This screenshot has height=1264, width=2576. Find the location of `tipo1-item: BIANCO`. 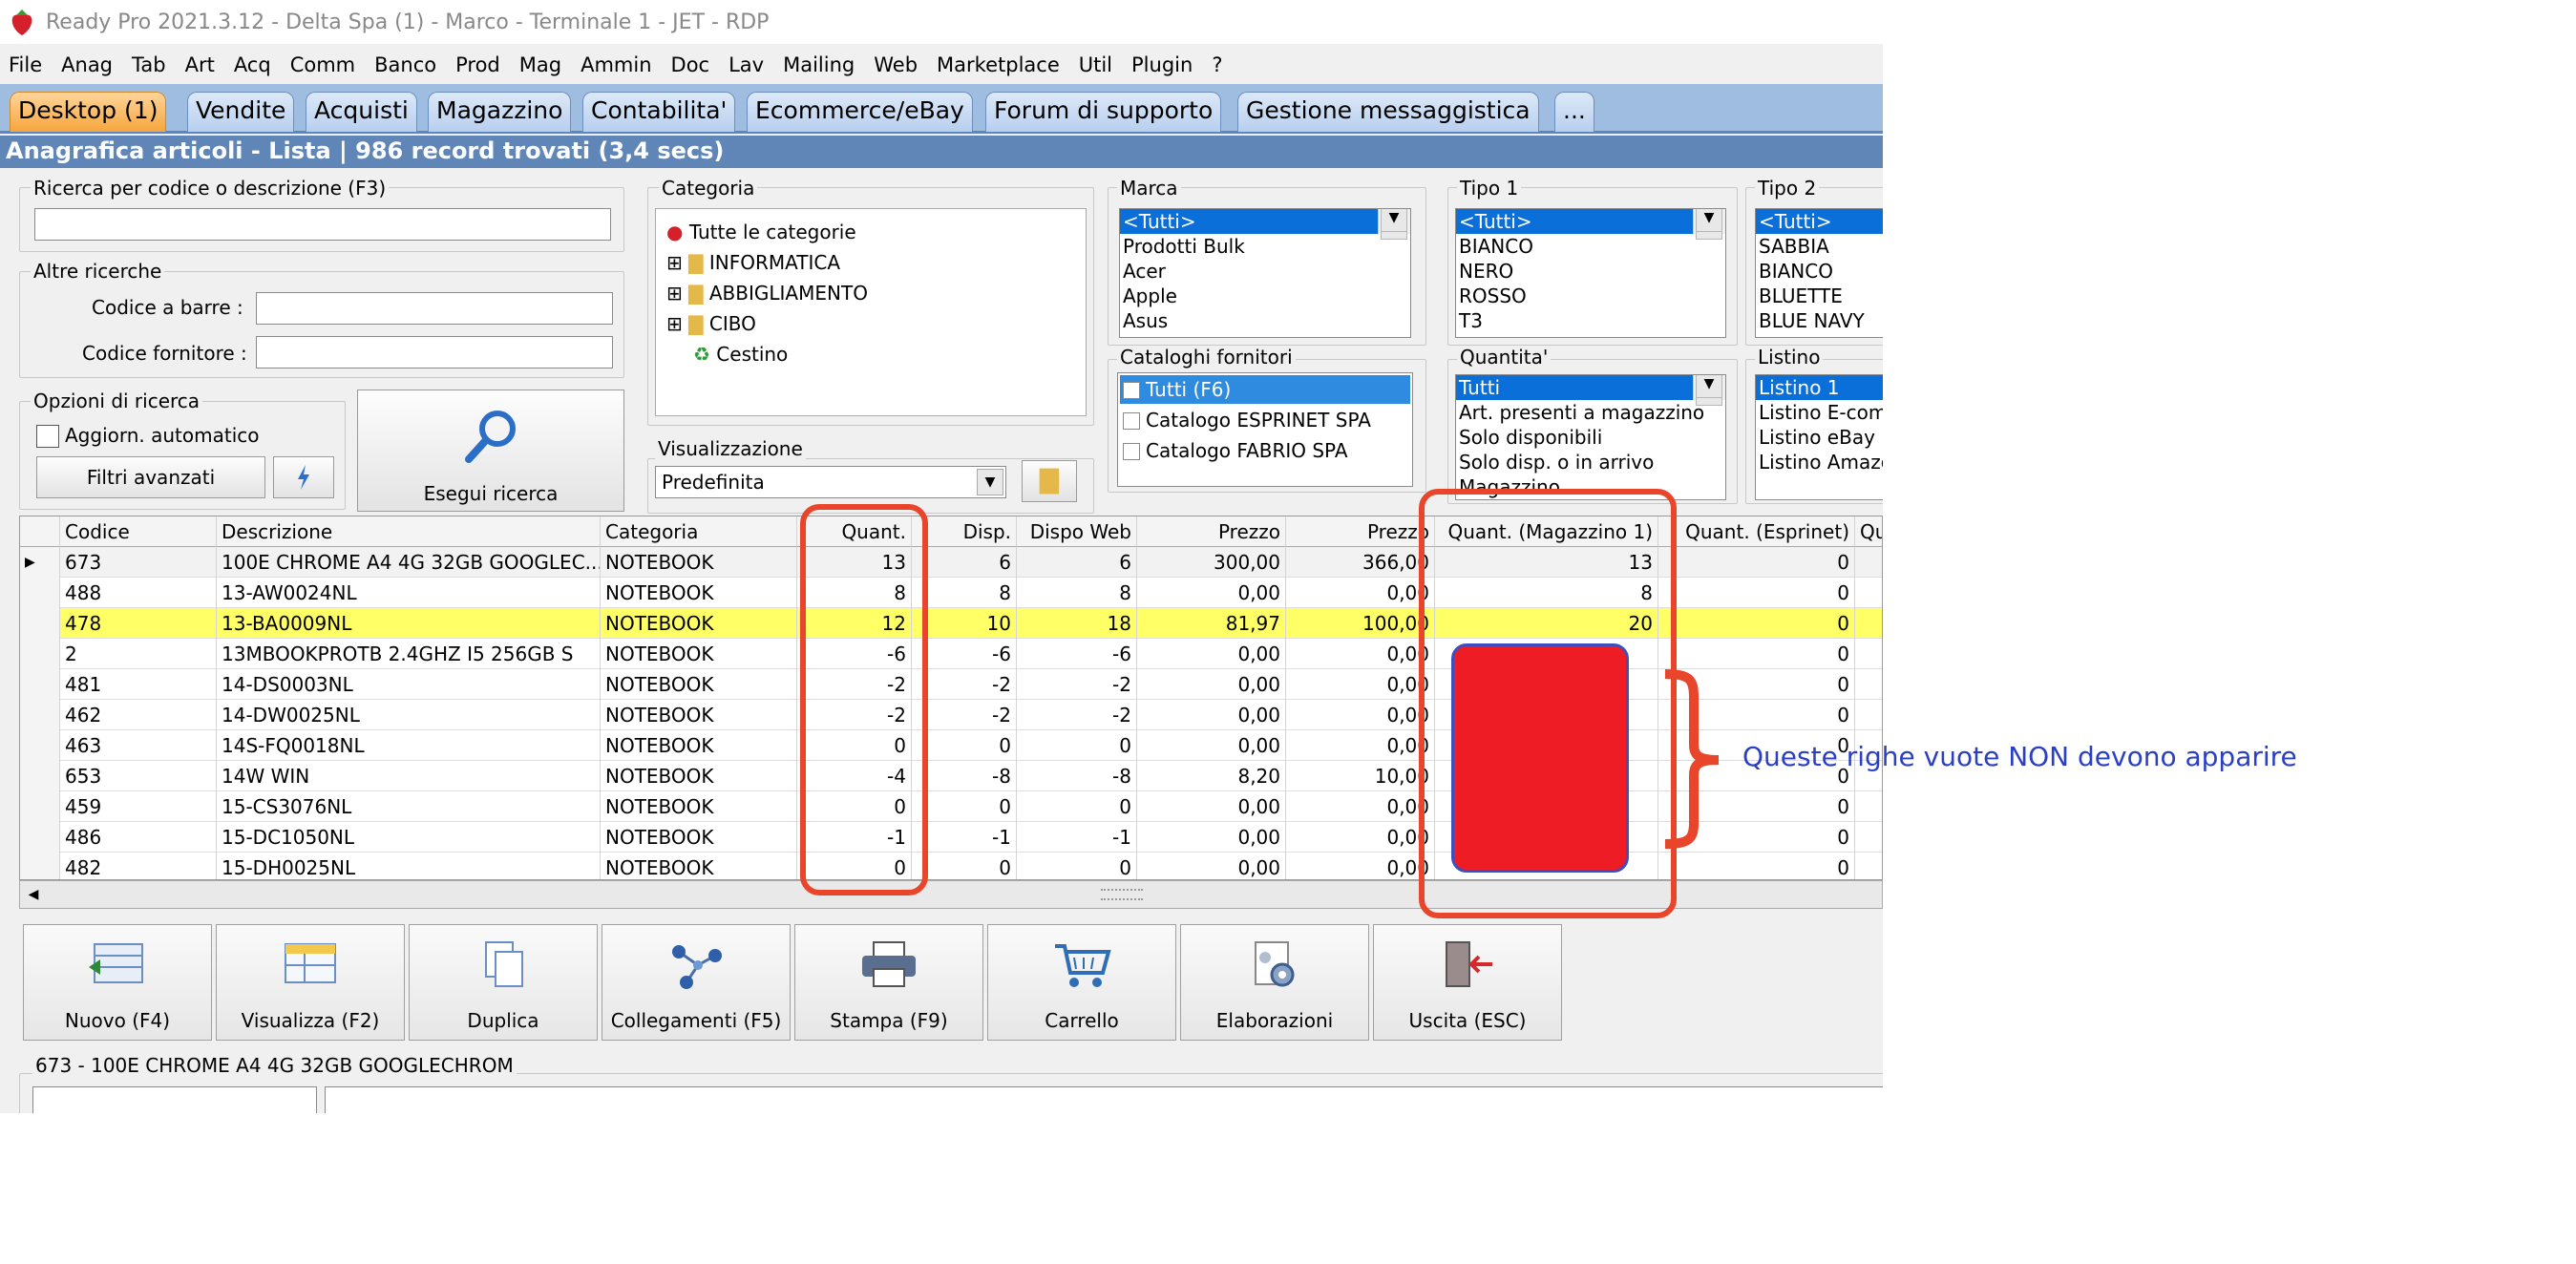

tipo1-item: BIANCO is located at coordinates (1590, 247).